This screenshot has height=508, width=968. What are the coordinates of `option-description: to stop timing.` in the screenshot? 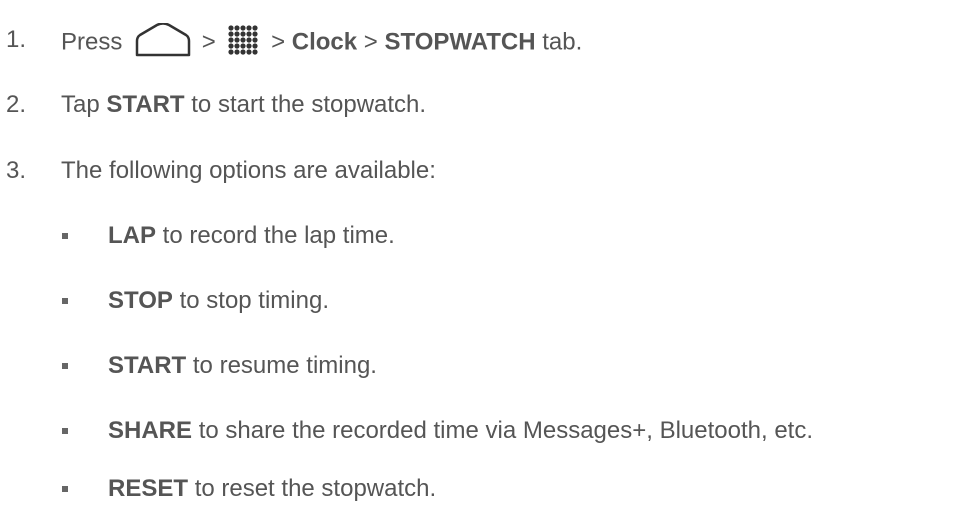 It's located at (254, 300).